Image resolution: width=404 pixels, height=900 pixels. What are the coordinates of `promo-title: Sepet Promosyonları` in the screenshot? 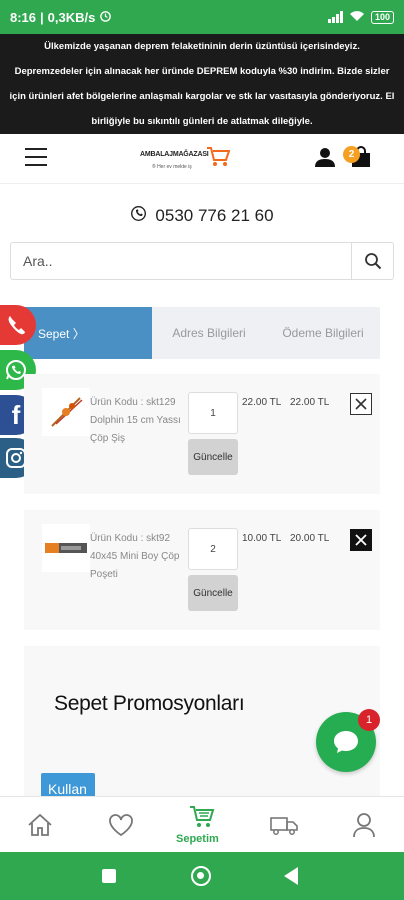 It's located at (149, 703).